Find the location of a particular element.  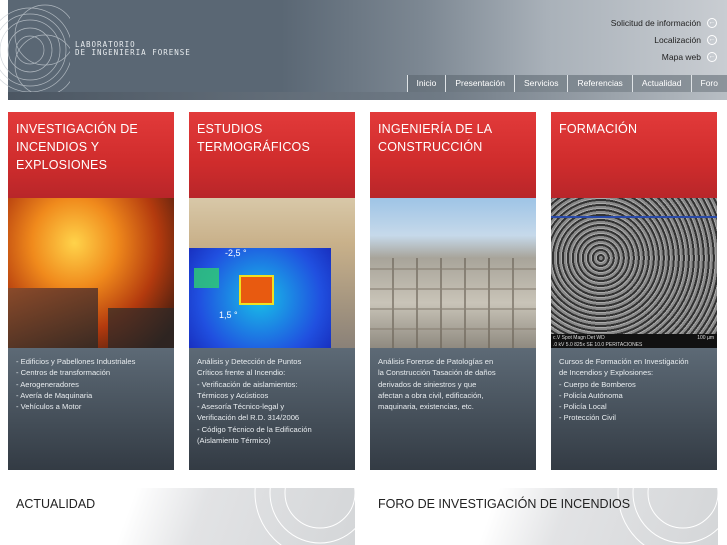

card-title: ESTUDIOS TERMOGRÁFICOS is located at coordinates (272, 155).